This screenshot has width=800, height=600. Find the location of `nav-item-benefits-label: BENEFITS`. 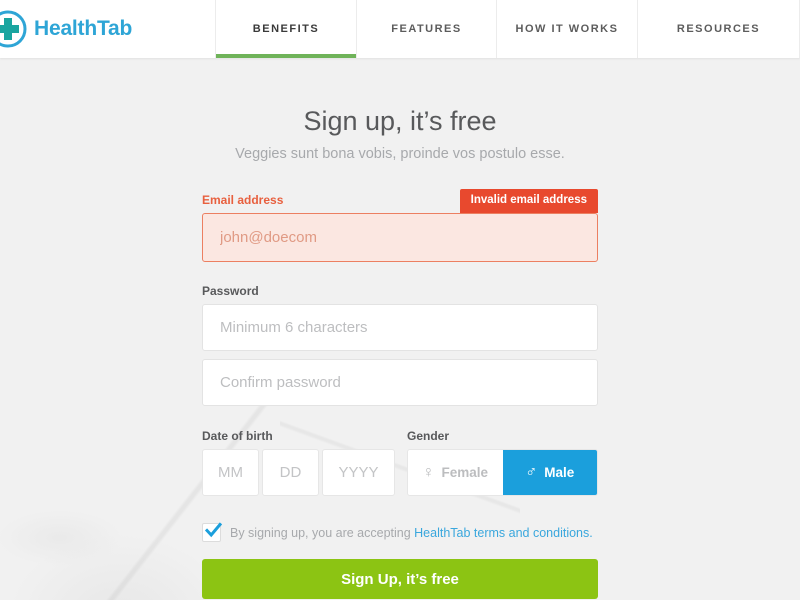

nav-item-benefits-label: BENEFITS is located at coordinates (286, 29).